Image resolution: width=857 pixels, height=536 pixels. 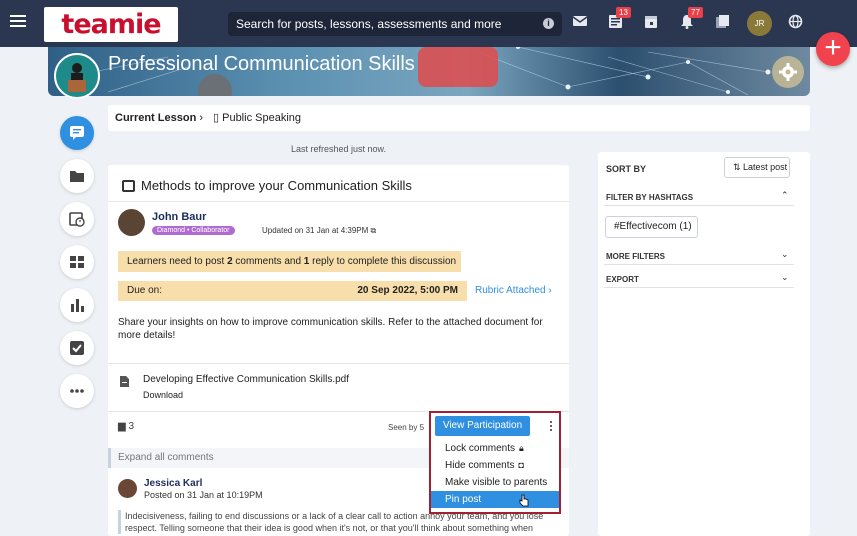 I want to click on book-icon: ▯, so click(x=218, y=118).